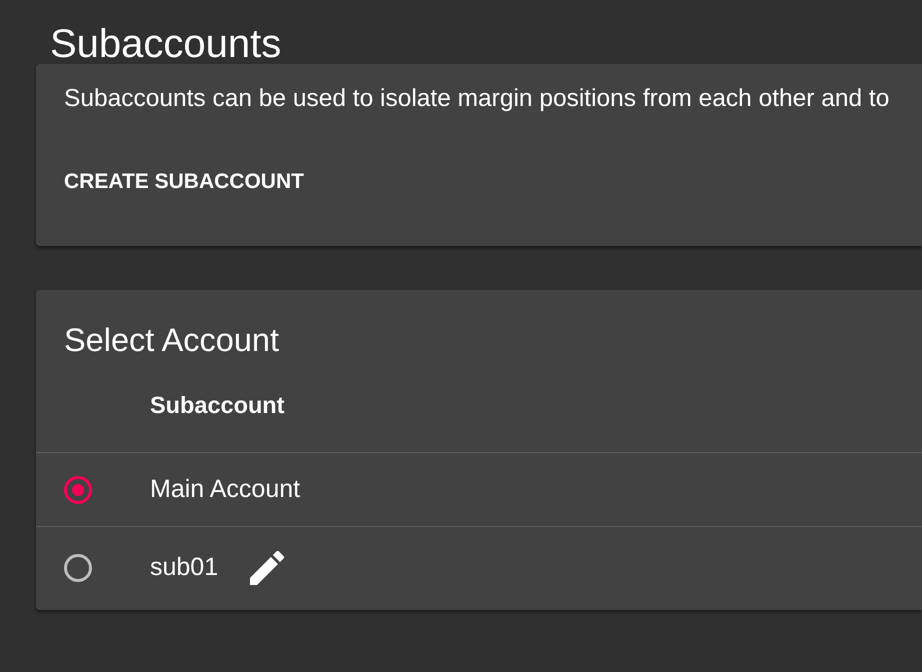 This screenshot has width=922, height=672. I want to click on column-header: Subaccount, so click(217, 406).